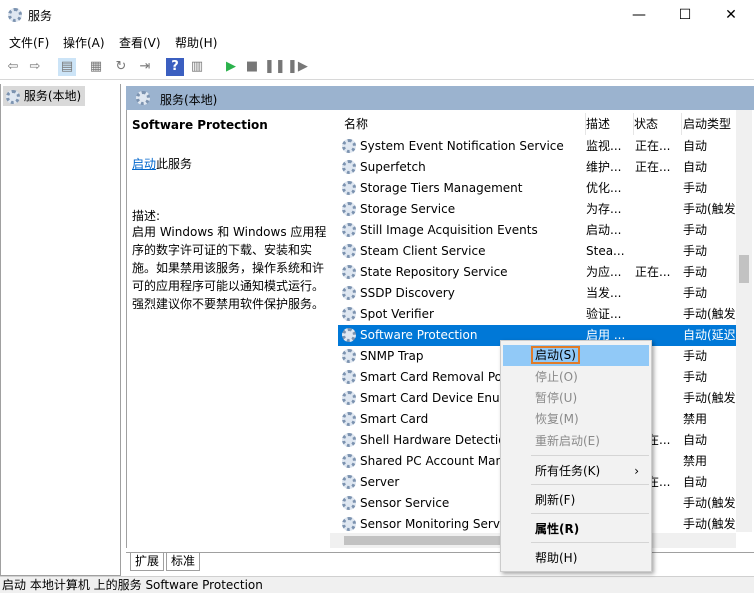  What do you see at coordinates (84, 42) in the screenshot?
I see `menu-action: 操作(A)` at bounding box center [84, 42].